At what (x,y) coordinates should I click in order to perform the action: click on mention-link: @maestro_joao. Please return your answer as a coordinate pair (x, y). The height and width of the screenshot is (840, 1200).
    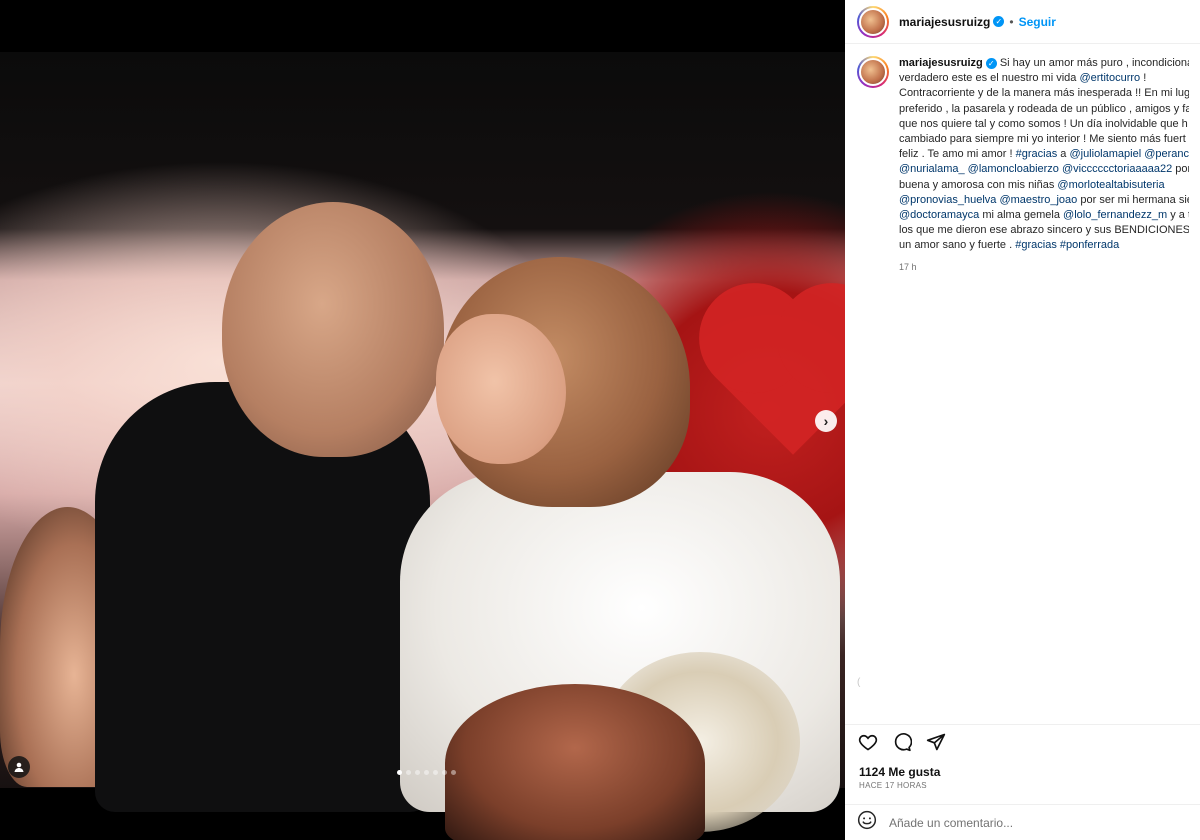
    Looking at the image, I should click on (1038, 200).